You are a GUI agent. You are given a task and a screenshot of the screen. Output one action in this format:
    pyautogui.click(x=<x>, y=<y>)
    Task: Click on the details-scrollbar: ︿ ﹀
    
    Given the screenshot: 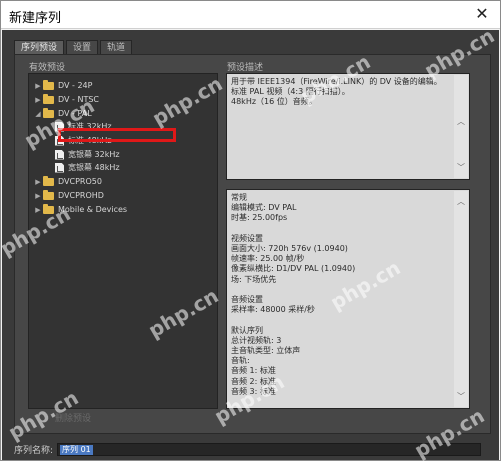 What is the action you would take?
    pyautogui.click(x=461, y=299)
    